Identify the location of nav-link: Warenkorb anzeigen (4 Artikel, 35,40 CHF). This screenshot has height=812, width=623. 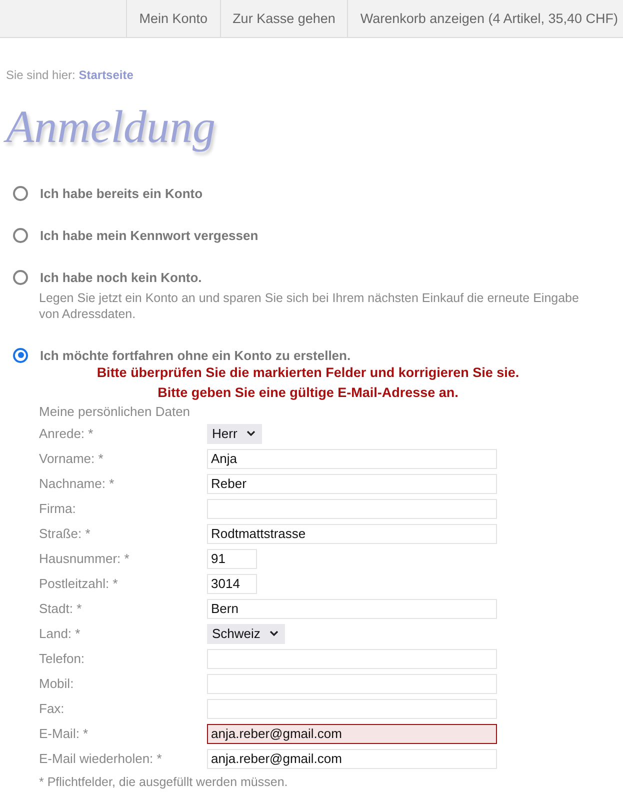
(485, 18).